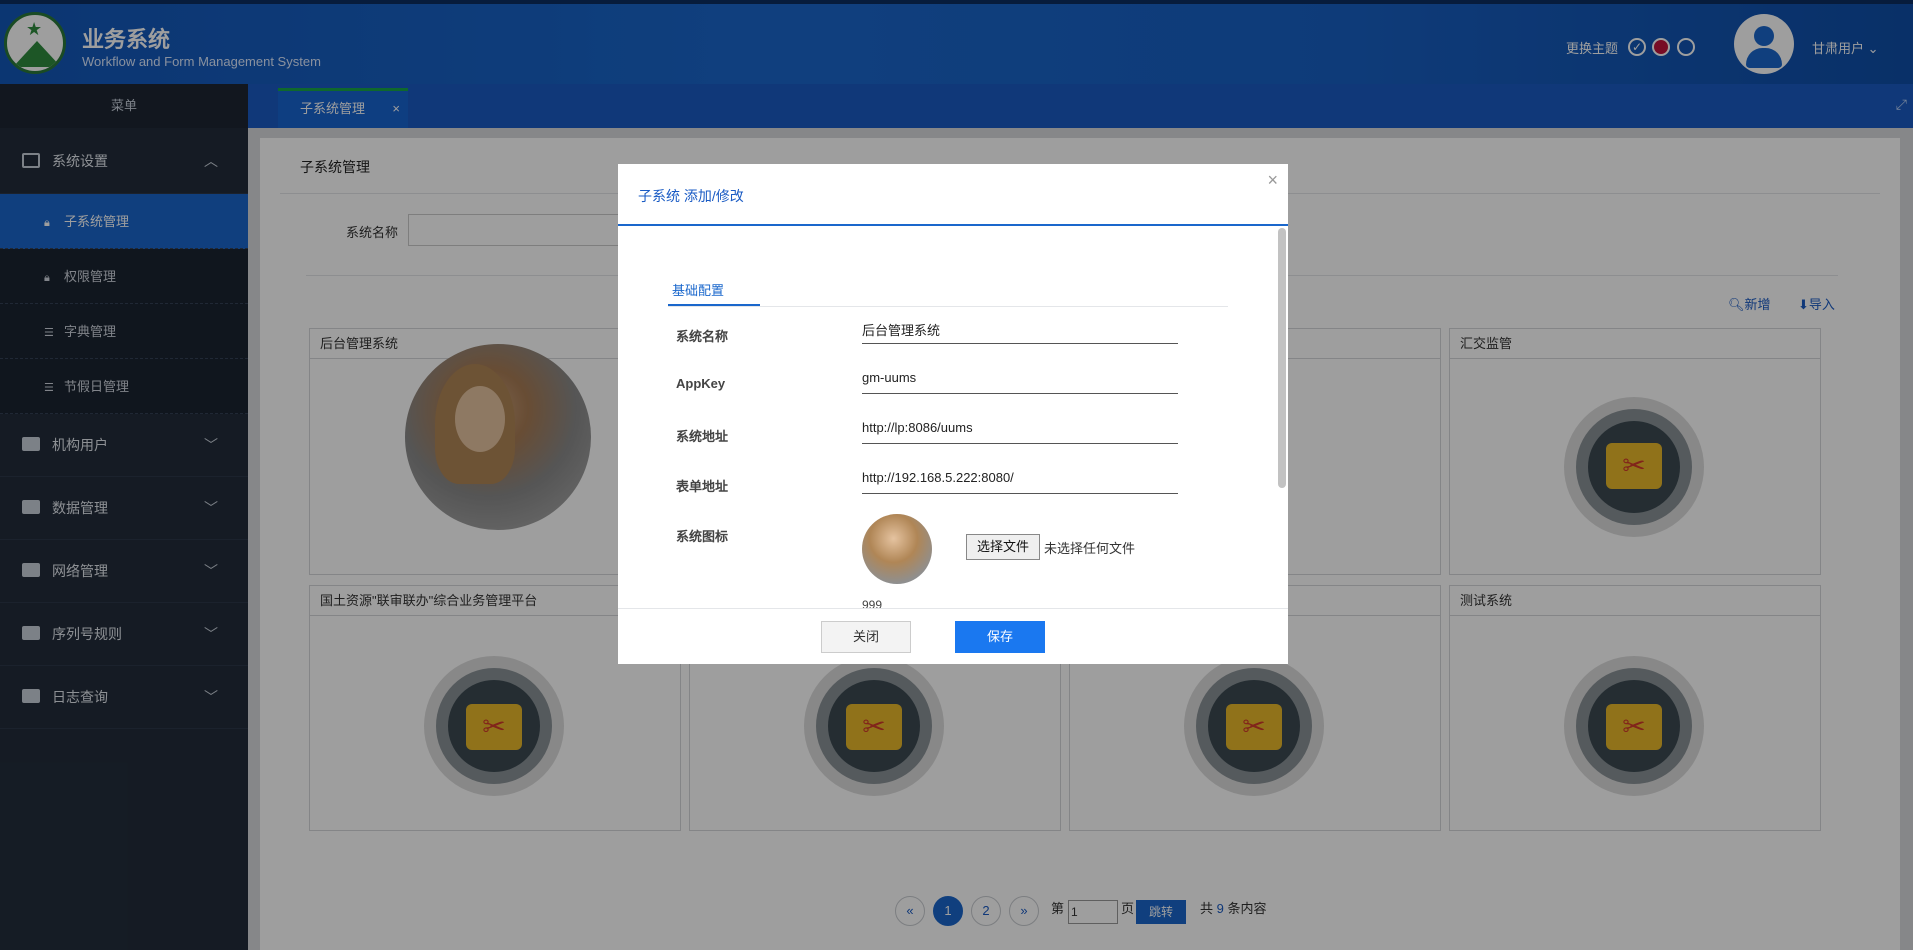  What do you see at coordinates (691, 196) in the screenshot?
I see `modal-title: 子系统 添加/修改` at bounding box center [691, 196].